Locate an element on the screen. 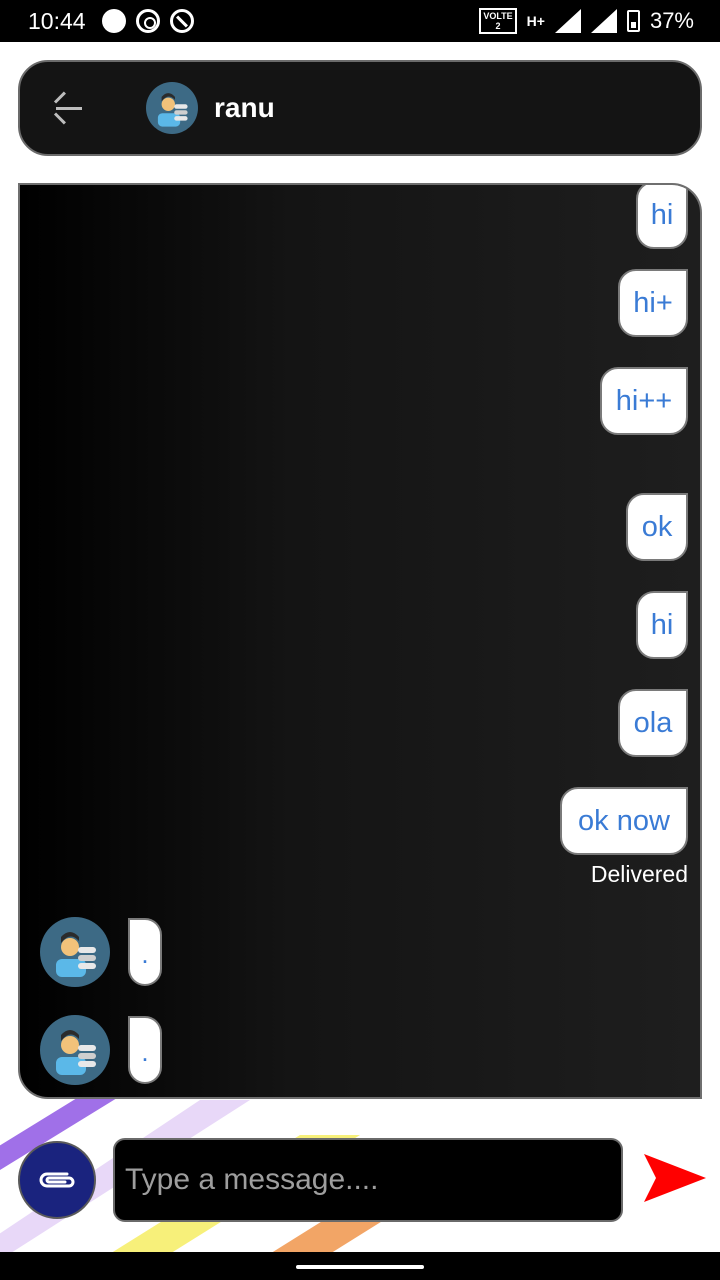 The width and height of the screenshot is (720, 1280). outgoing-message: ok is located at coordinates (657, 527).